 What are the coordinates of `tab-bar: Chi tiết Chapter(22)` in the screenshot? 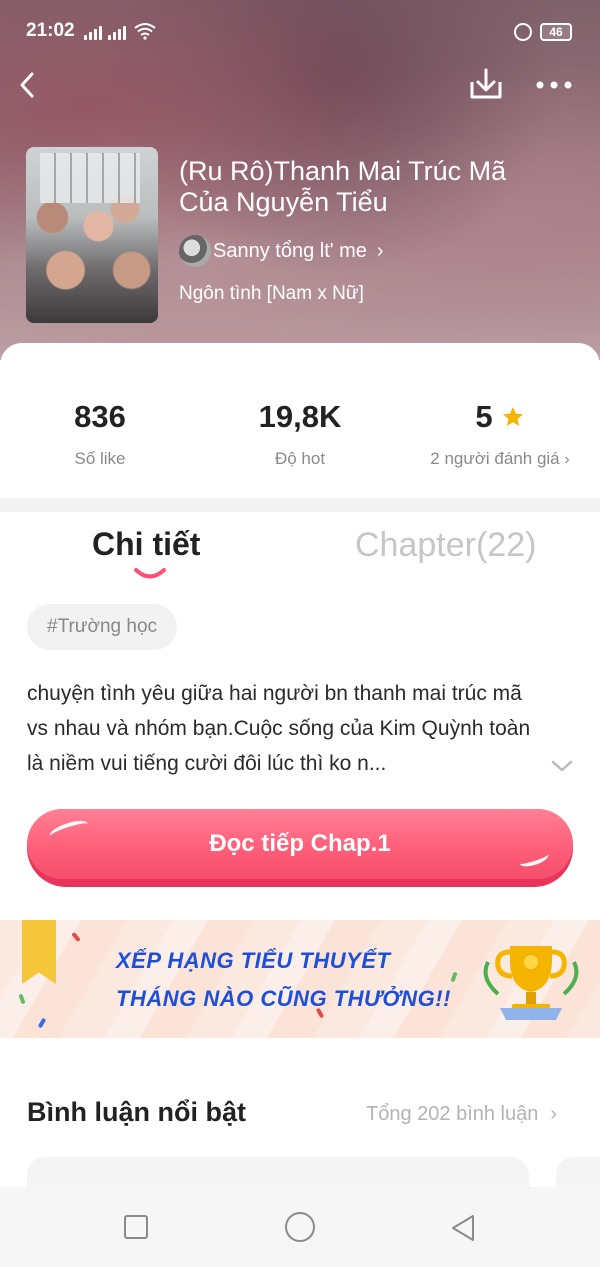 It's located at (300, 552).